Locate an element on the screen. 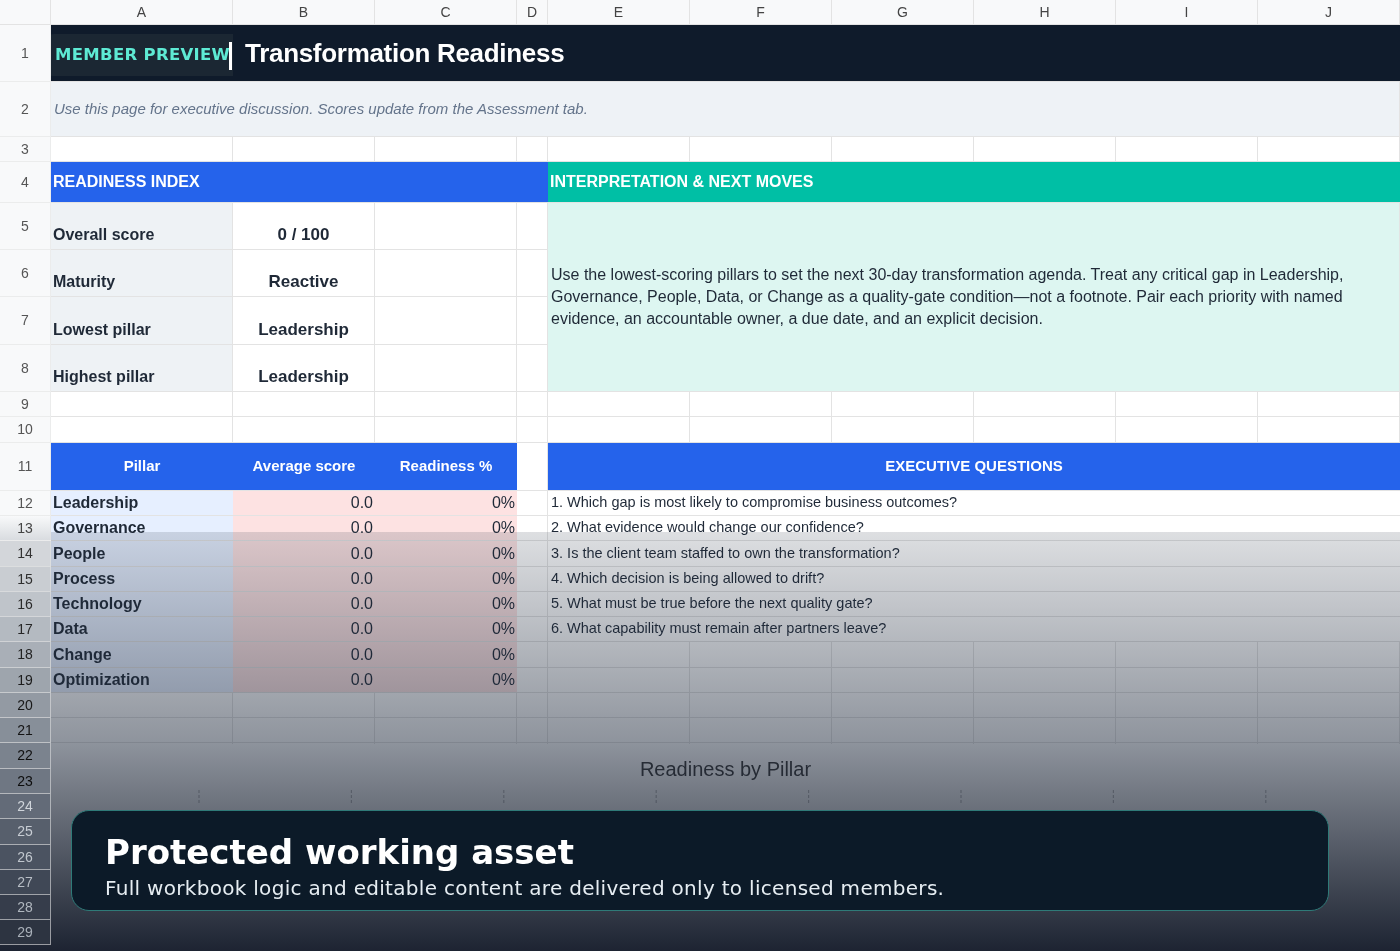  pillar-name: Leadership is located at coordinates (142, 503).